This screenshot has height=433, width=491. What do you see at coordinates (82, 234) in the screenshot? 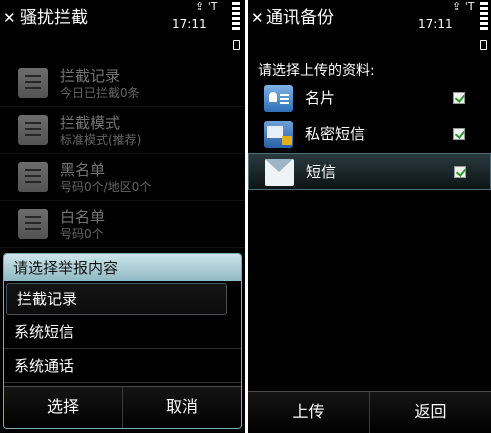
I see `item-subtitle: 号码0个` at bounding box center [82, 234].